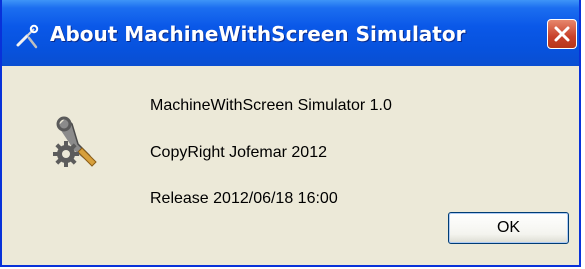 The image size is (585, 269). I want to click on copyright-text: CopyRight Jofemar 2012, so click(238, 152).